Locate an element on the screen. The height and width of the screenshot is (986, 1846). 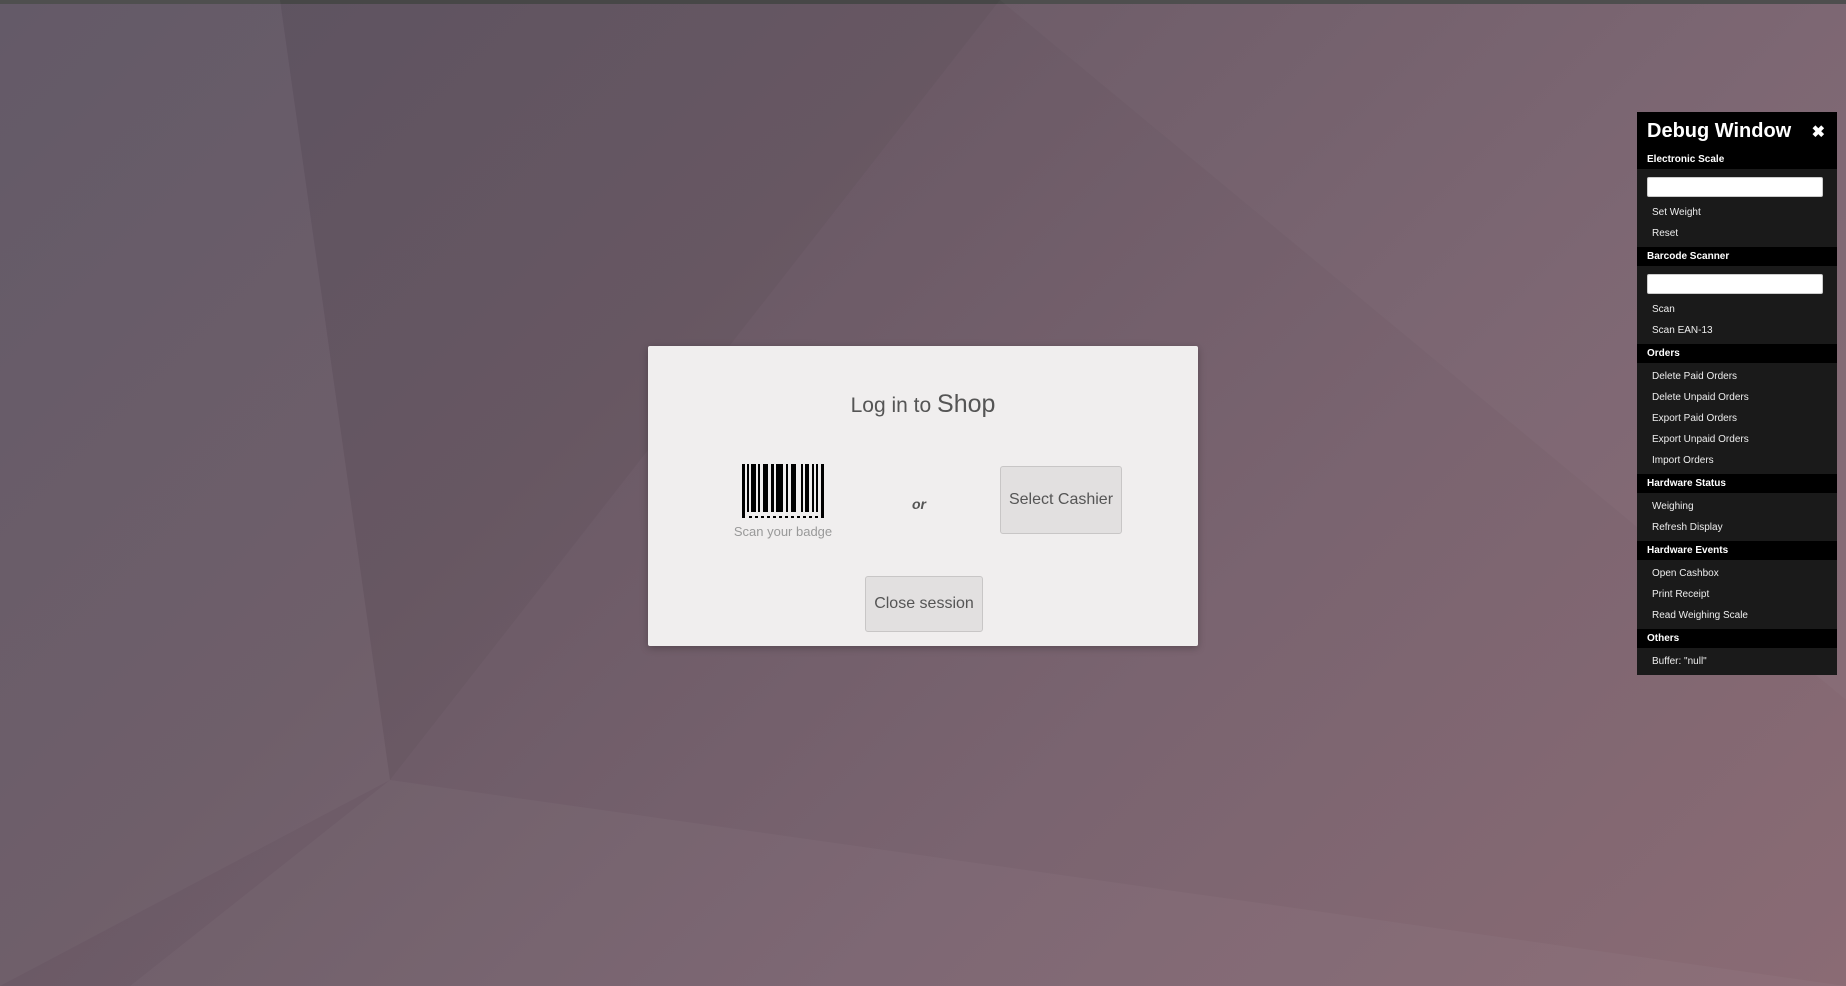
barcode-icon is located at coordinates (783, 491).